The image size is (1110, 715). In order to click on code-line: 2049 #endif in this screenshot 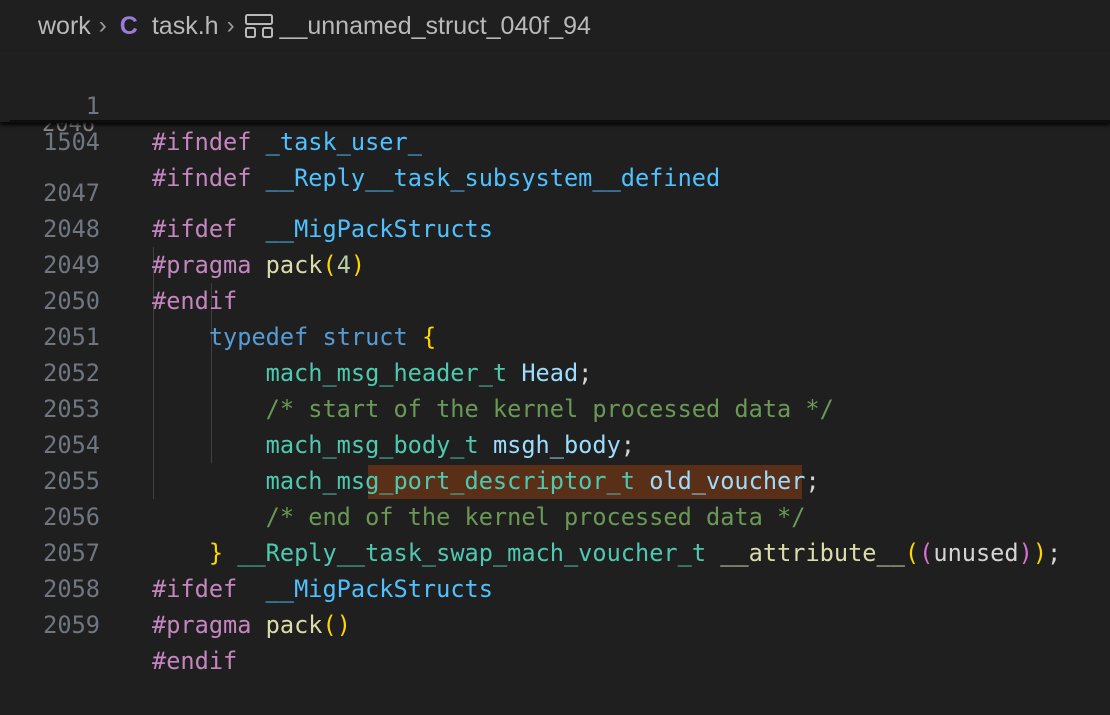, I will do `click(555, 263)`.